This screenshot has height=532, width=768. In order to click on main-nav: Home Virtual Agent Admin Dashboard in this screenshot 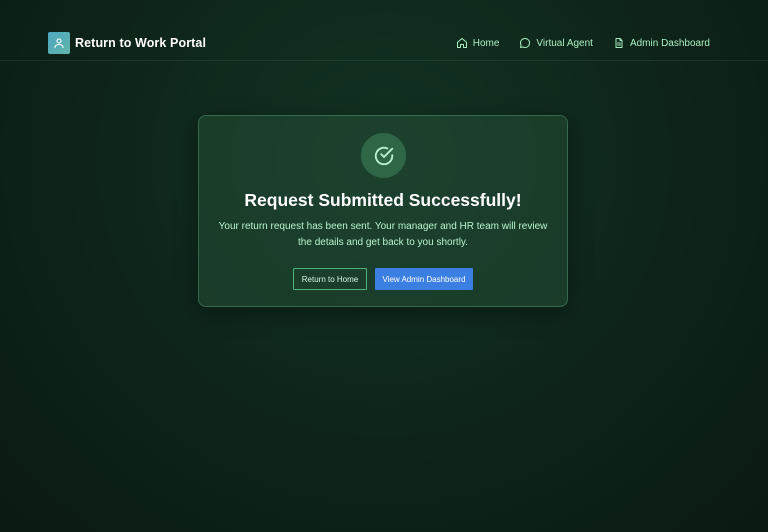, I will do `click(583, 43)`.